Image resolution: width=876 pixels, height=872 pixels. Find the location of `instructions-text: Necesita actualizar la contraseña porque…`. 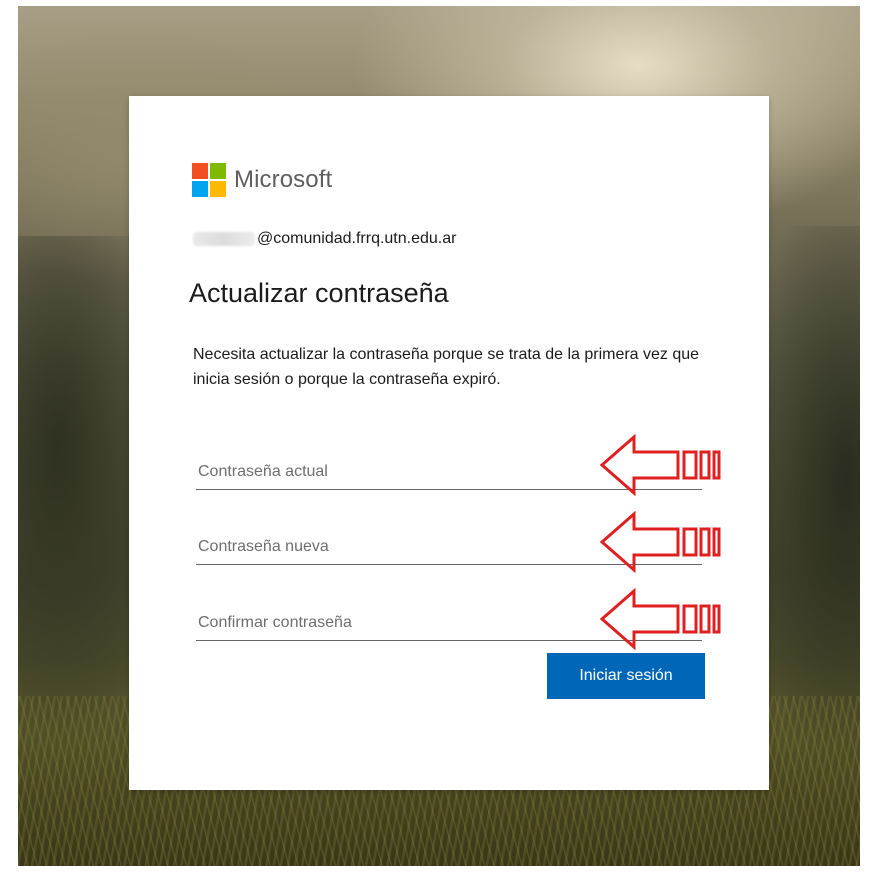

instructions-text: Necesita actualizar la contraseña porque… is located at coordinates (446, 367).